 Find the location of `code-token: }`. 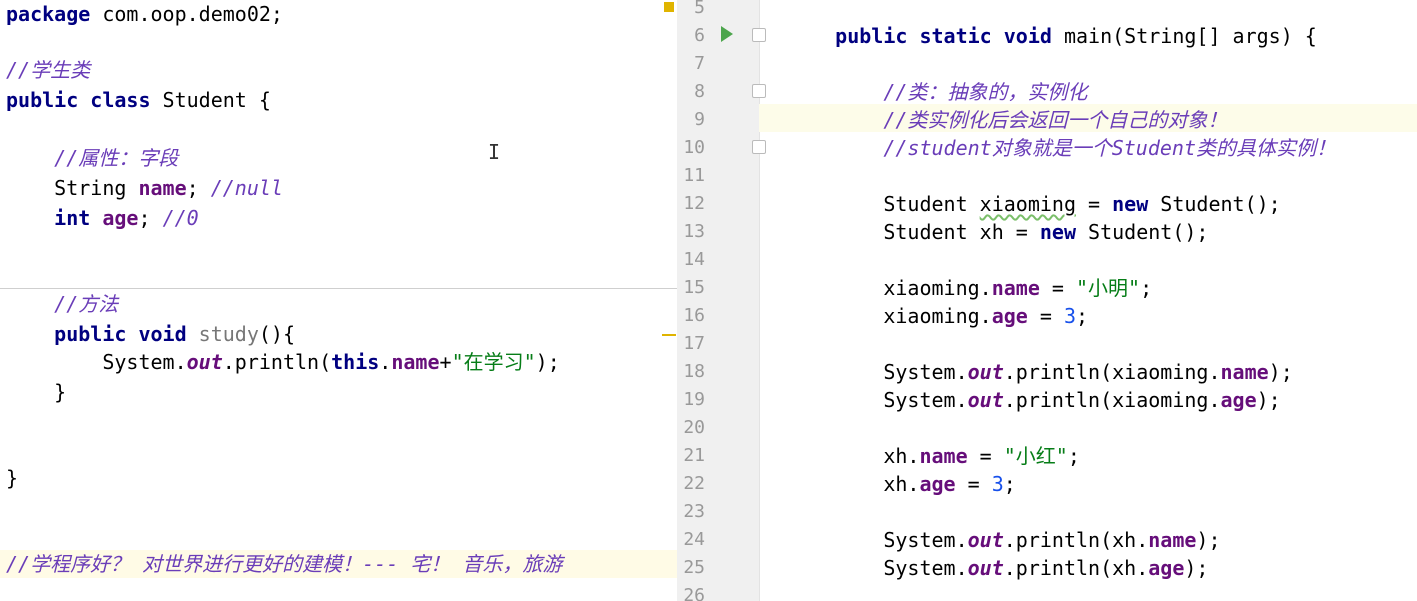

code-token: } is located at coordinates (36, 392).